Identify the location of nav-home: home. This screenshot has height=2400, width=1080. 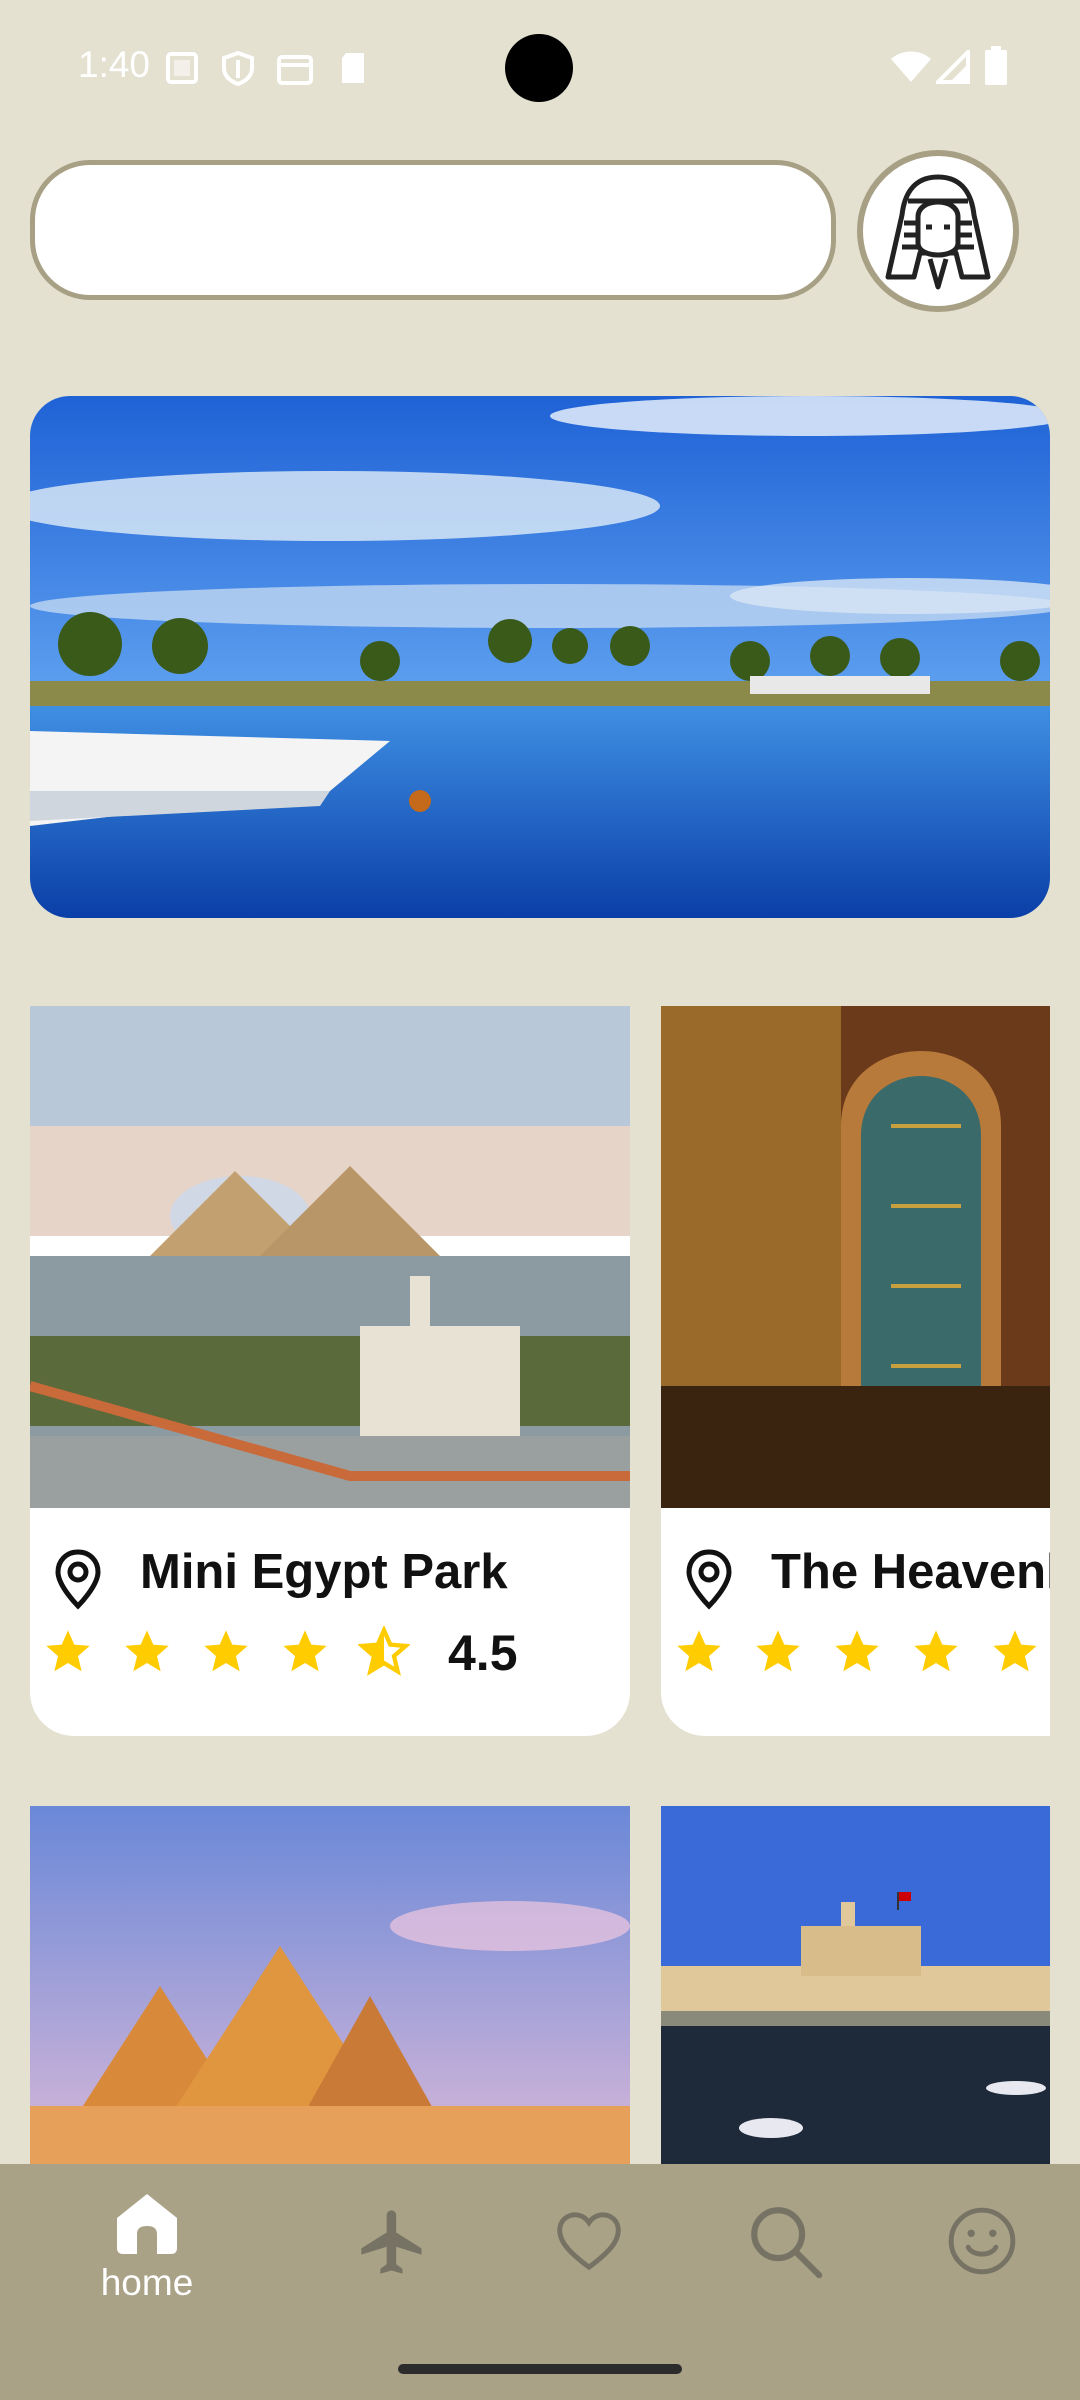
(147, 2255).